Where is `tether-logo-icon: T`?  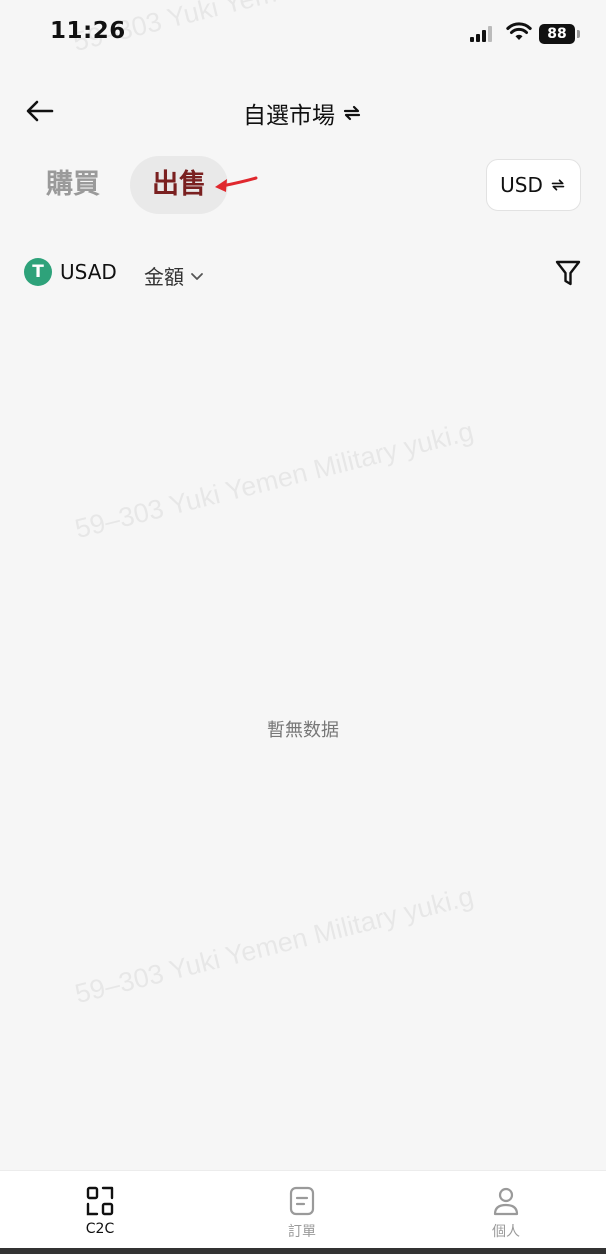 tether-logo-icon: T is located at coordinates (38, 272).